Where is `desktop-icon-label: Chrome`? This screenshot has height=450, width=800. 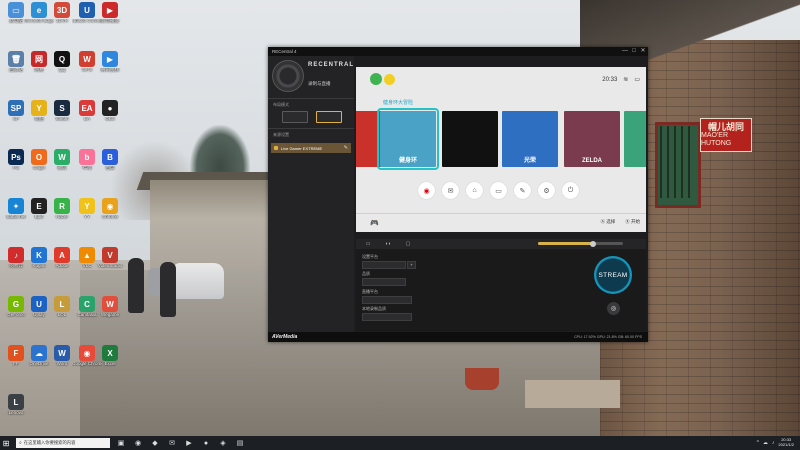 desktop-icon-label: Chrome is located at coordinates (109, 217).